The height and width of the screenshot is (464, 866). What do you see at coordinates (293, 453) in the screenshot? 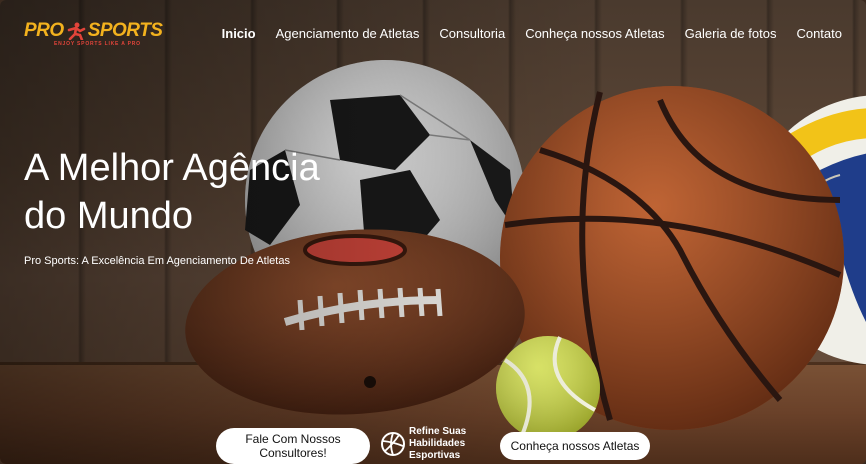
I see `contact-button-line2: Consultores!` at bounding box center [293, 453].